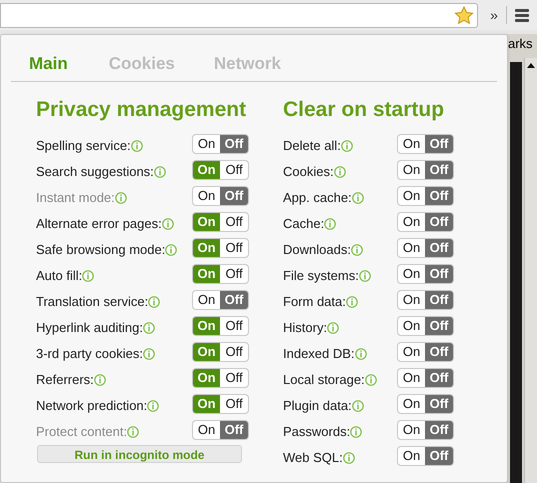 Image resolution: width=537 pixels, height=483 pixels. What do you see at coordinates (317, 406) in the screenshot?
I see `setting-label: Plugin data:` at bounding box center [317, 406].